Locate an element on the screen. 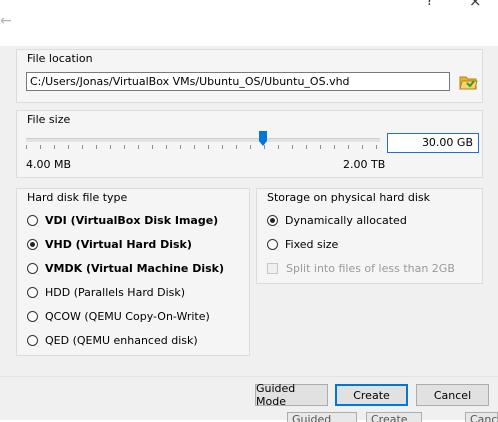  slider-min-label: 4.00 MB is located at coordinates (49, 164).